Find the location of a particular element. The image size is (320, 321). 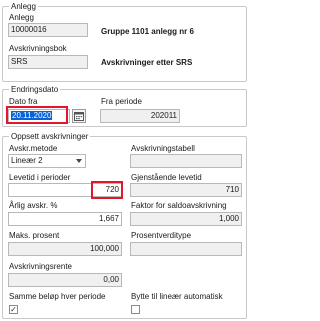

samme-label: Samme beløp hver periode is located at coordinates (57, 296).